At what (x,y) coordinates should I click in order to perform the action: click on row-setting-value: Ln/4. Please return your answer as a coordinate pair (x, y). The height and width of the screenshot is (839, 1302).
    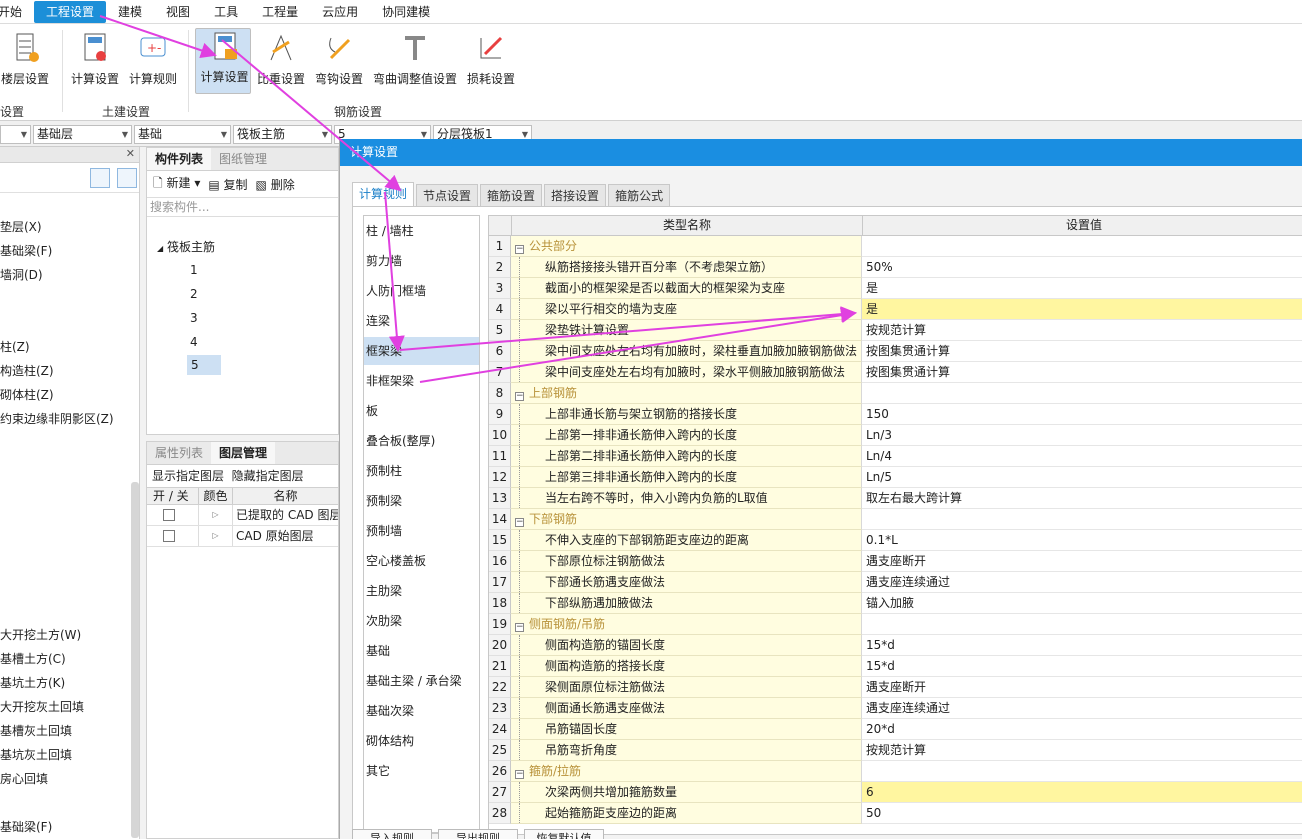
    Looking at the image, I should click on (1082, 456).